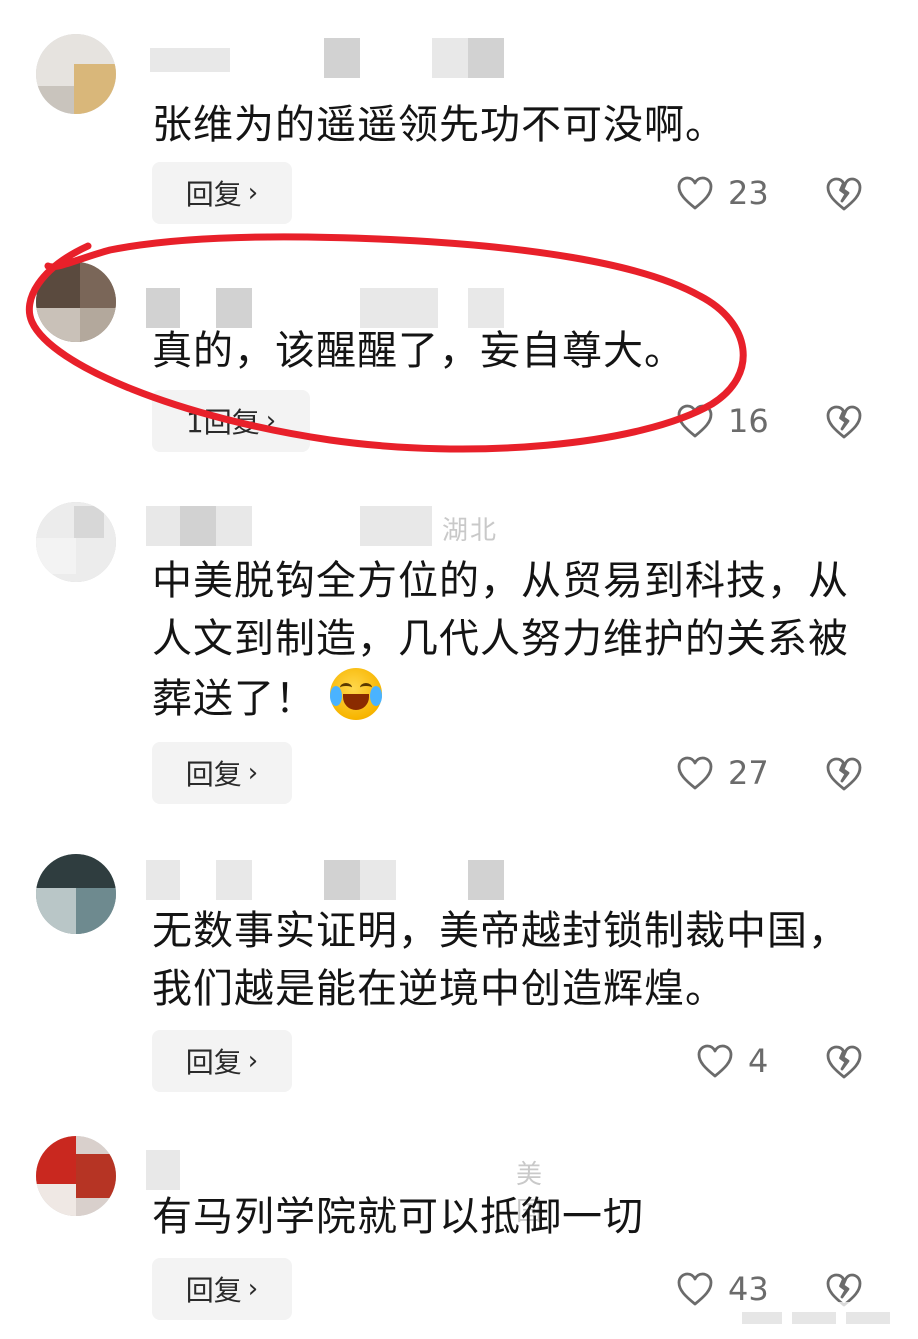 The width and height of the screenshot is (918, 1339). What do you see at coordinates (816, 1318) in the screenshot?
I see `watermark-blurred` at bounding box center [816, 1318].